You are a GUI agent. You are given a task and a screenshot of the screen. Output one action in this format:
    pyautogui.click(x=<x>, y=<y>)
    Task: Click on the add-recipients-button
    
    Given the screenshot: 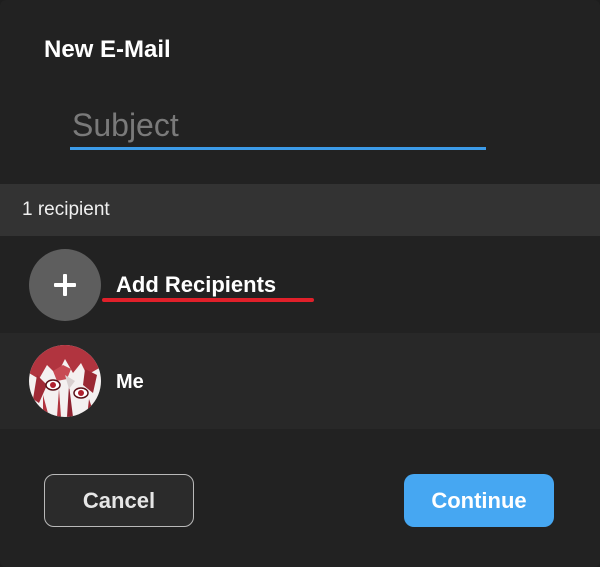 What is the action you would take?
    pyautogui.click(x=65, y=285)
    